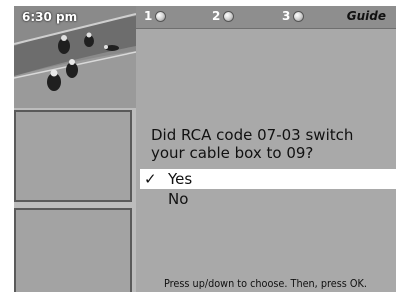 The image size is (405, 300). What do you see at coordinates (268, 199) in the screenshot?
I see `option-no: No` at bounding box center [268, 199].